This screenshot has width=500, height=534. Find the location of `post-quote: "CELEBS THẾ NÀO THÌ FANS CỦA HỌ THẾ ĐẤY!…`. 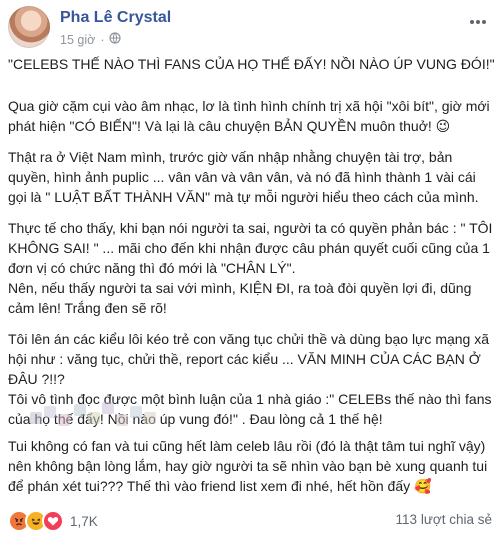

post-quote: "CELEBS THẾ NÀO THÌ FANS CỦA HỌ THẾ ĐẤY!… is located at coordinates (251, 64).